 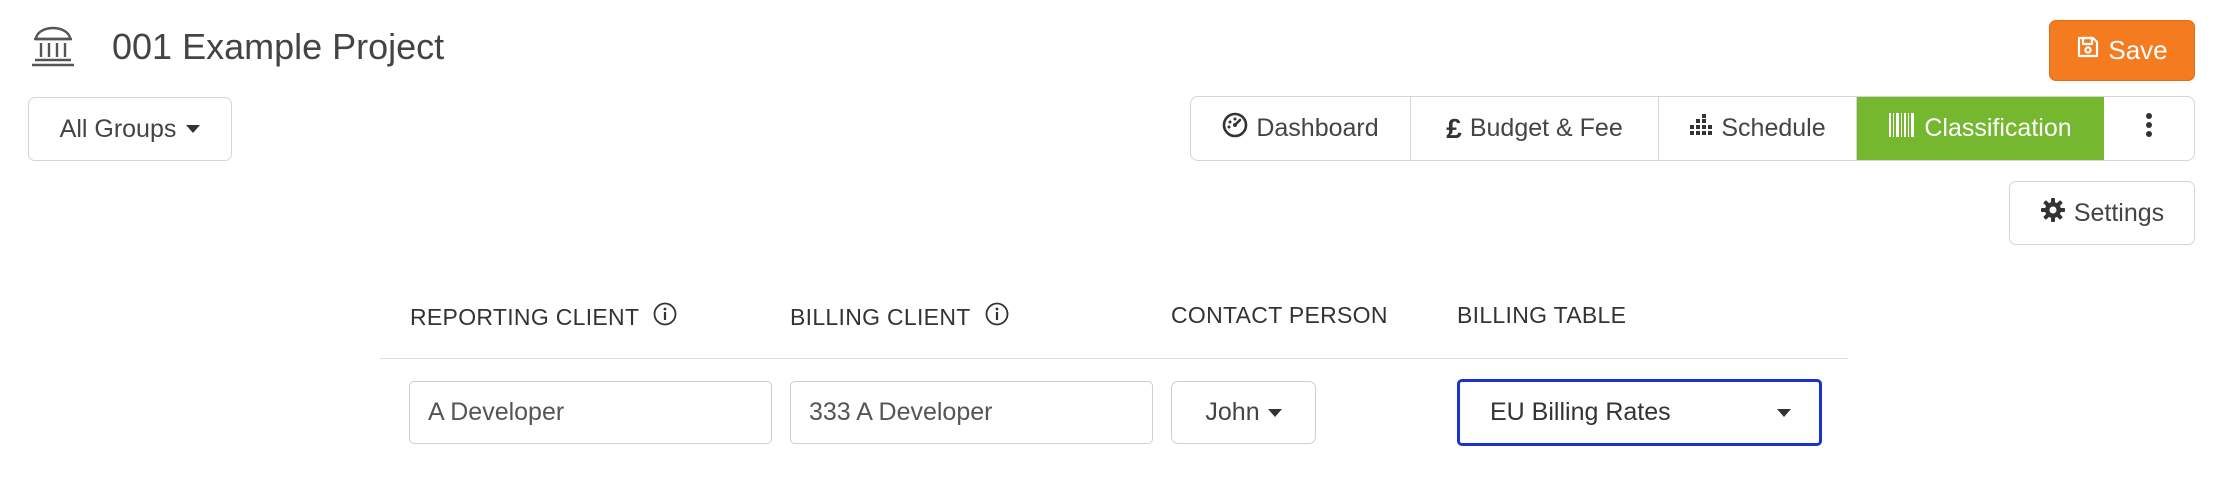 I want to click on column-header-contact-person: CONTACT PERSON, so click(x=1279, y=315).